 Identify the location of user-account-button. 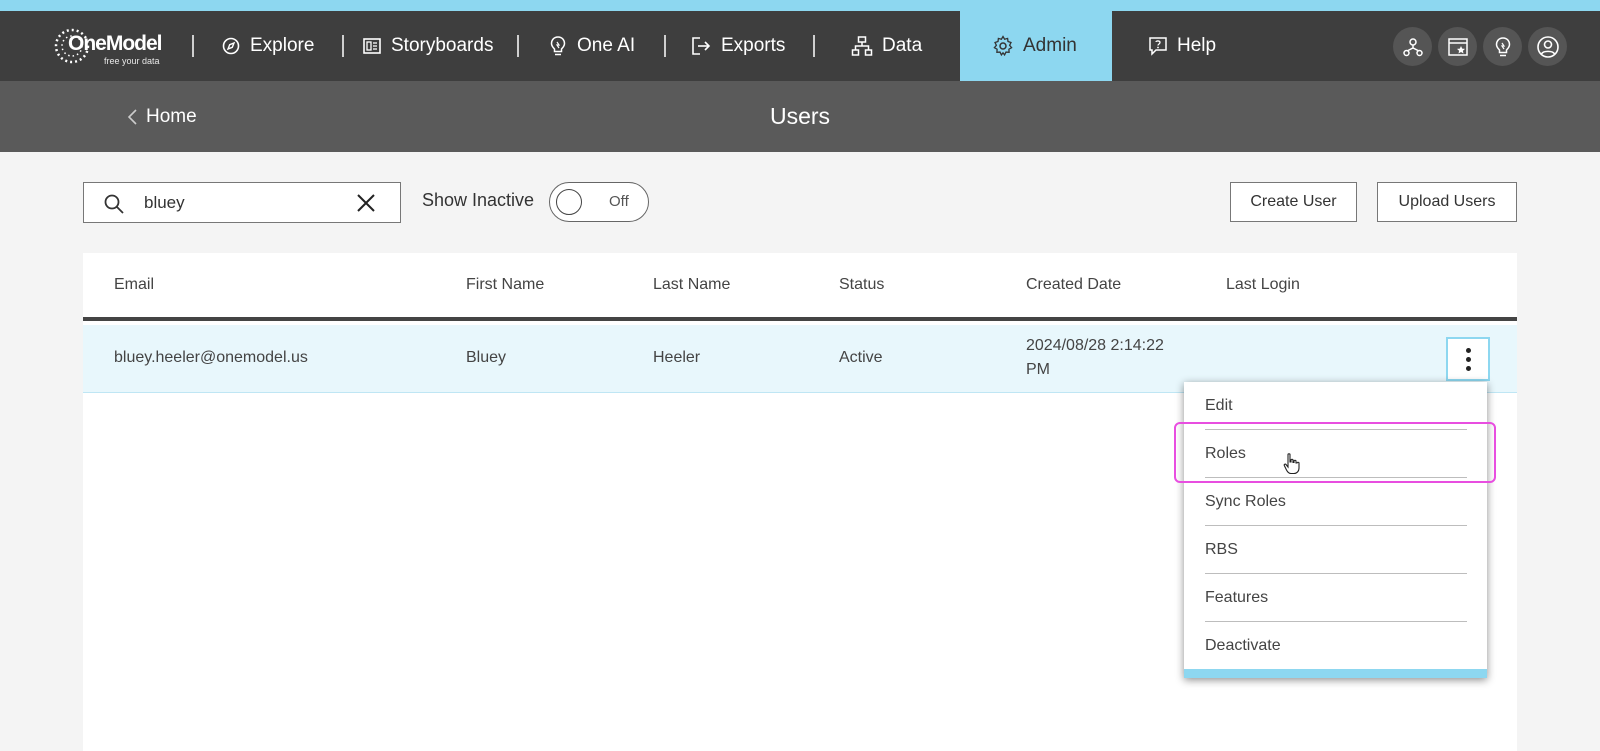
(1547, 46).